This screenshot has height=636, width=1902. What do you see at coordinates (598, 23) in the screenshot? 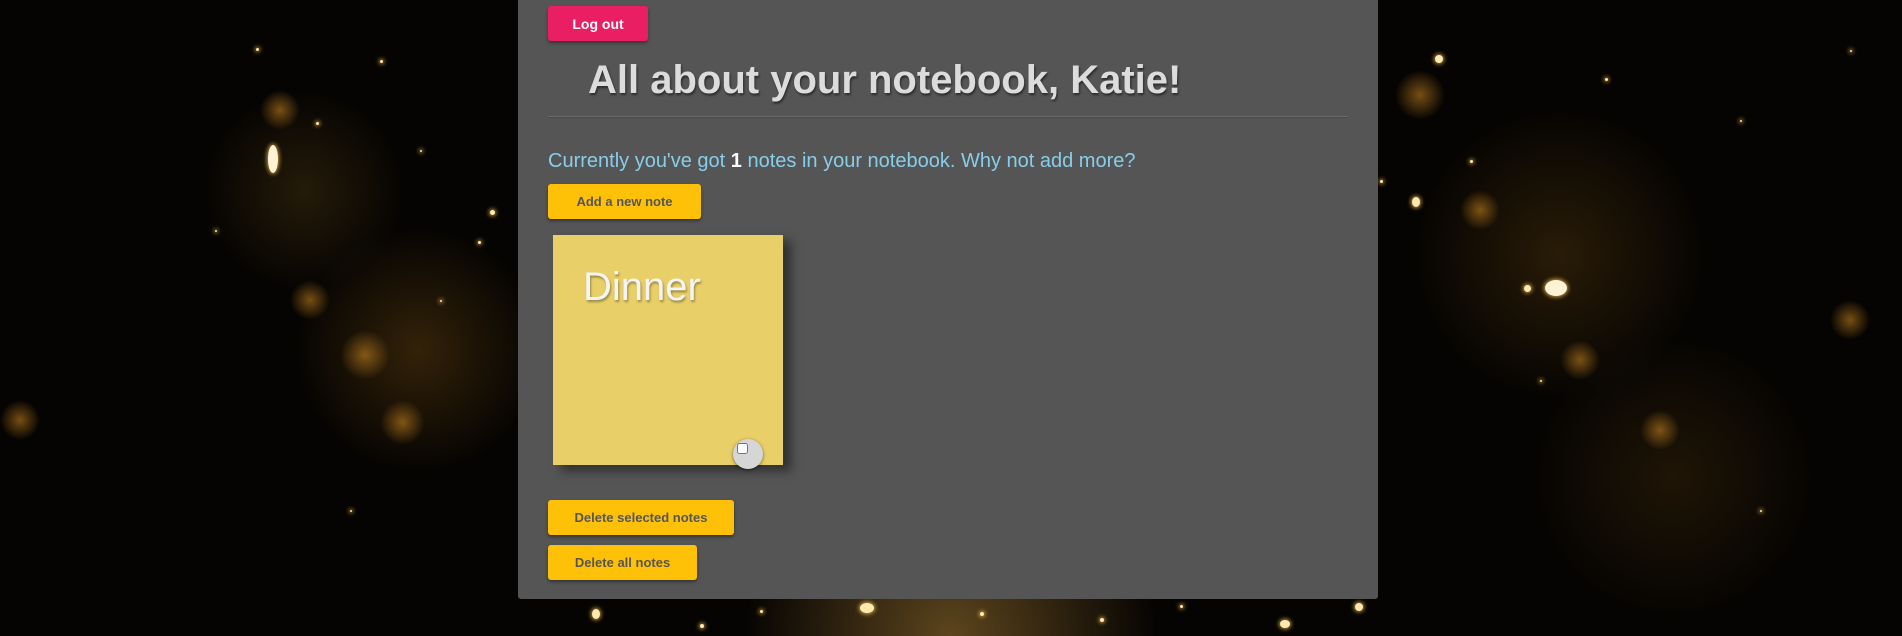
I see `logout-button: Log out` at bounding box center [598, 23].